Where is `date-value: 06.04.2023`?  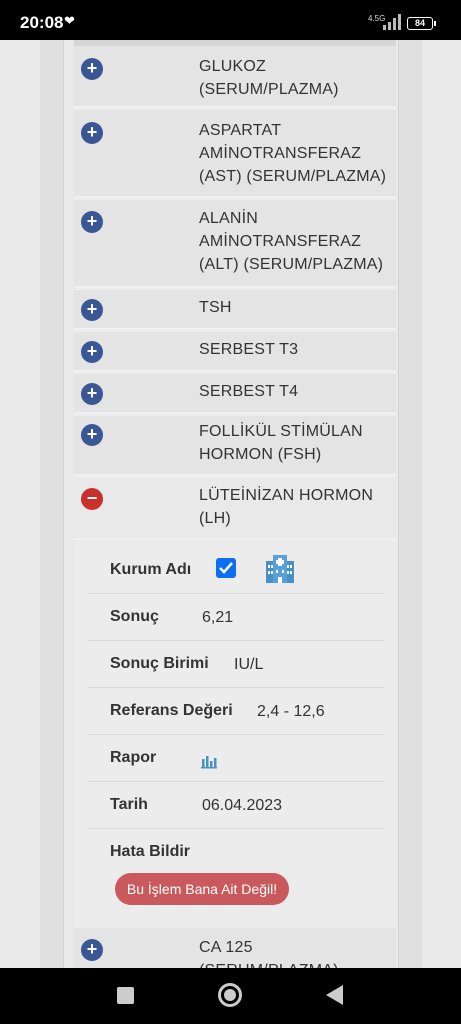
date-value: 06.04.2023 is located at coordinates (242, 805).